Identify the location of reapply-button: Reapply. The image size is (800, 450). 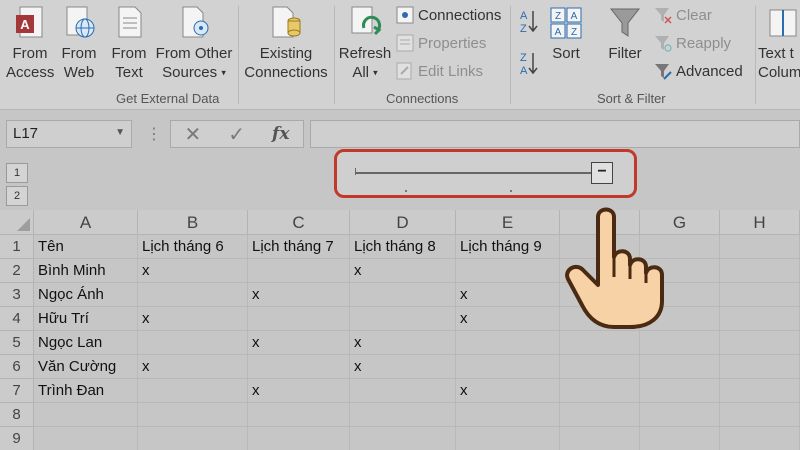
(692, 43).